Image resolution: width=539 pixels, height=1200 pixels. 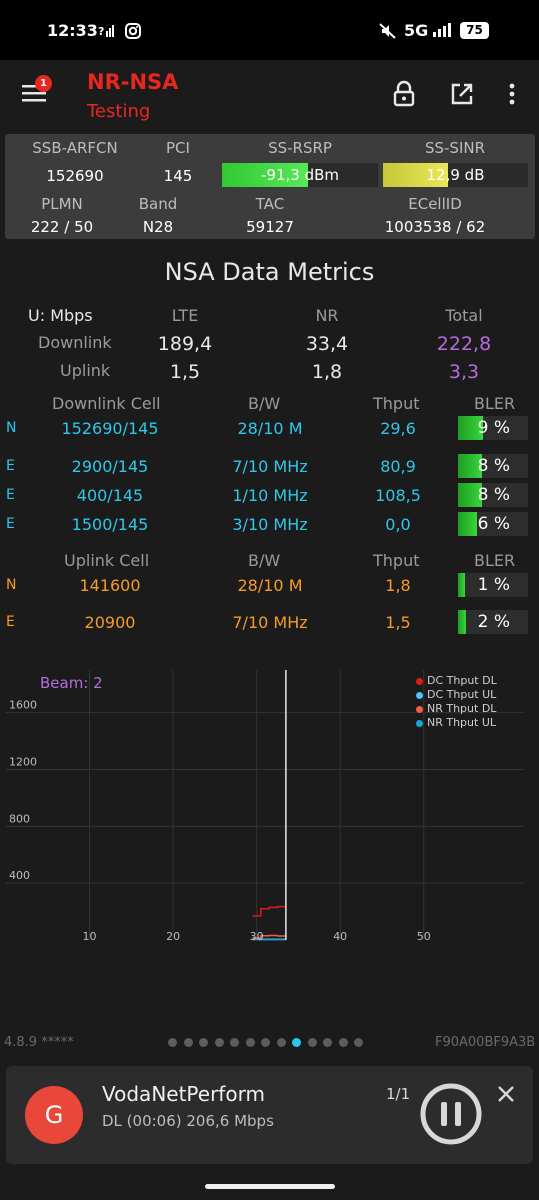 I want to click on dl-cell-header: Downlink Cell, so click(x=106, y=403).